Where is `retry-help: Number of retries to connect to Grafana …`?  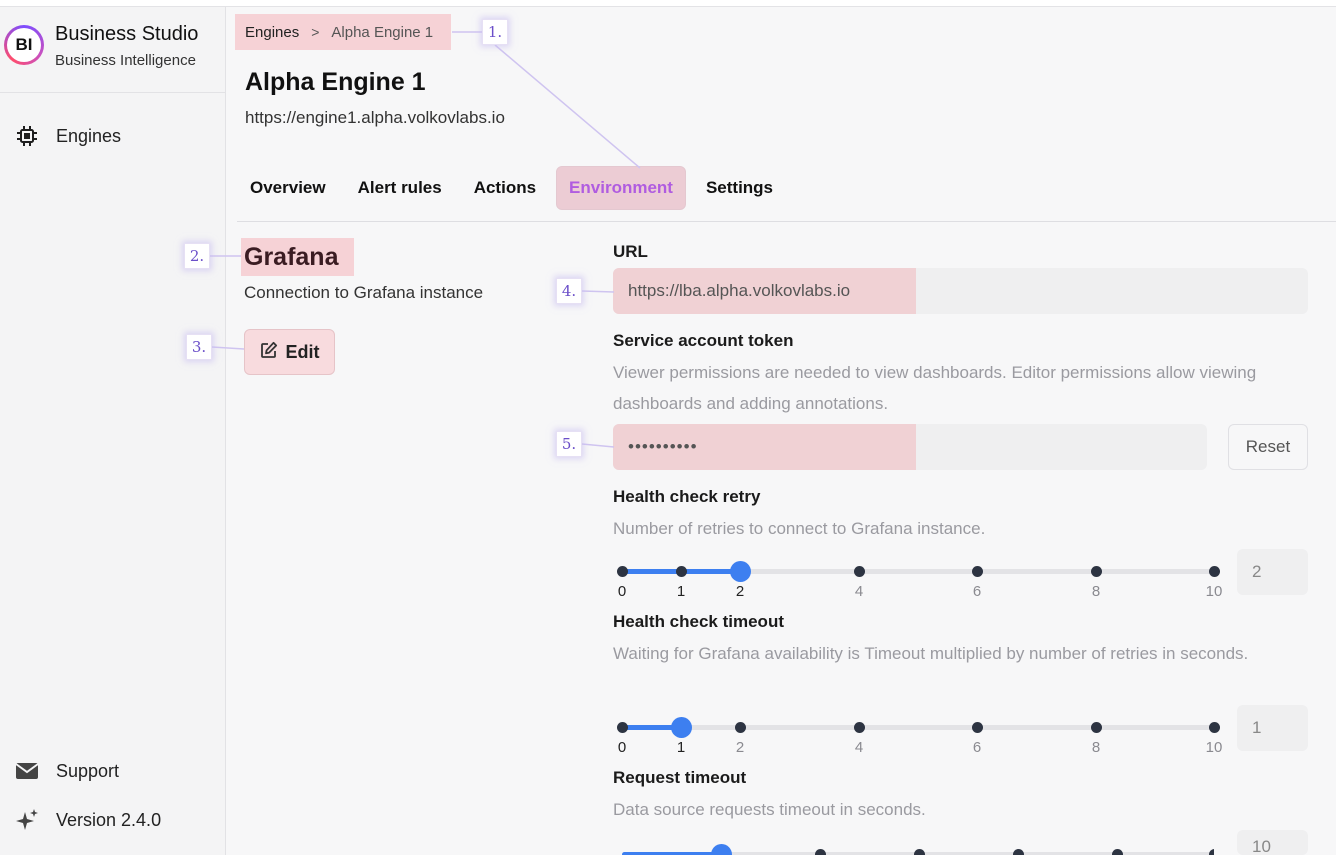
retry-help: Number of retries to connect to Grafana … is located at coordinates (799, 528).